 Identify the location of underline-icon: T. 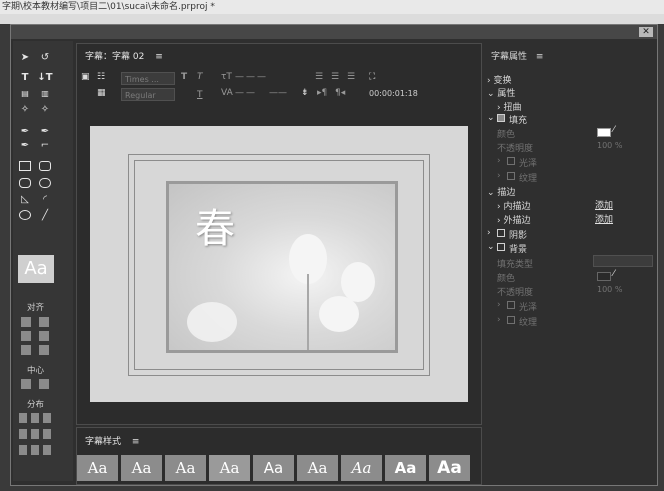
(200, 95).